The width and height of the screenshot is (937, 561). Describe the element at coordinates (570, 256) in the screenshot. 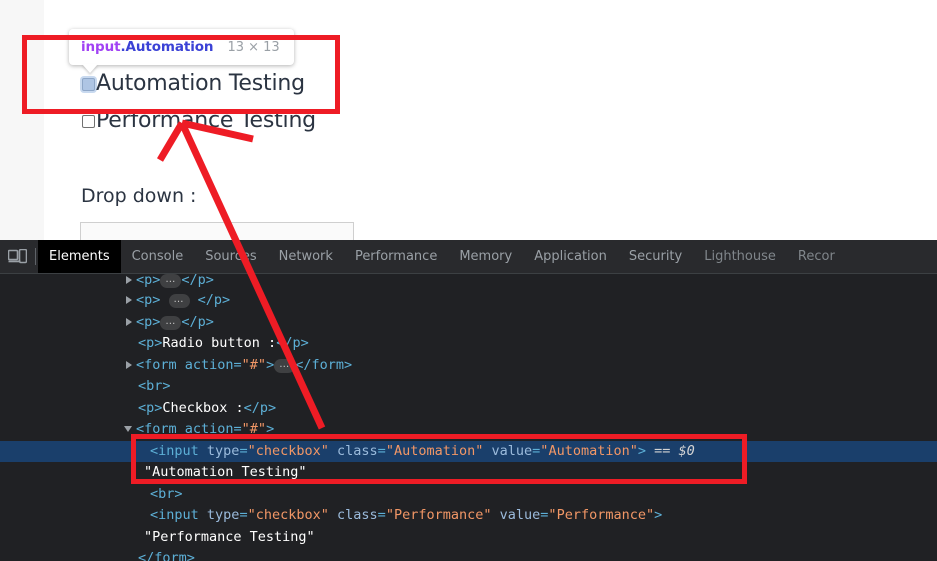

I see `tab-application: Application` at that location.